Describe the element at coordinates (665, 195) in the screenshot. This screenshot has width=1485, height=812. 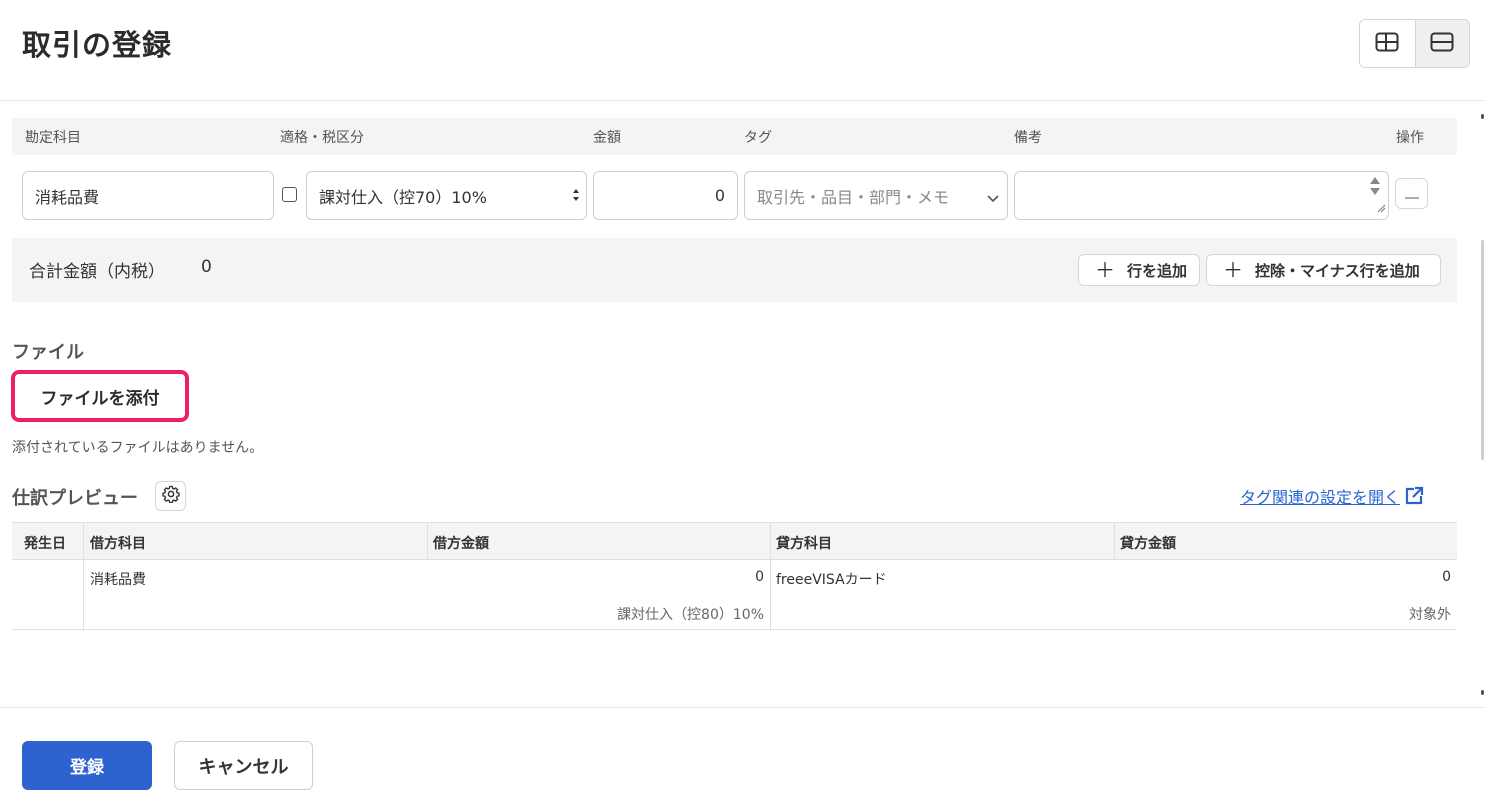
I see `amount-input: 0` at that location.